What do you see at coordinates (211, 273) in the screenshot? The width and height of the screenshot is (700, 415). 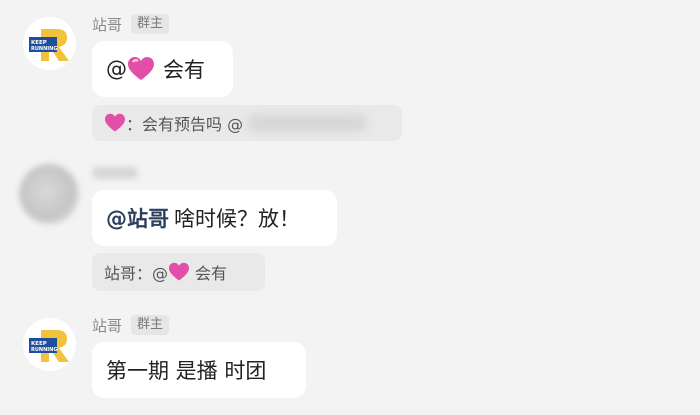 I see `quote-text: 会有` at bounding box center [211, 273].